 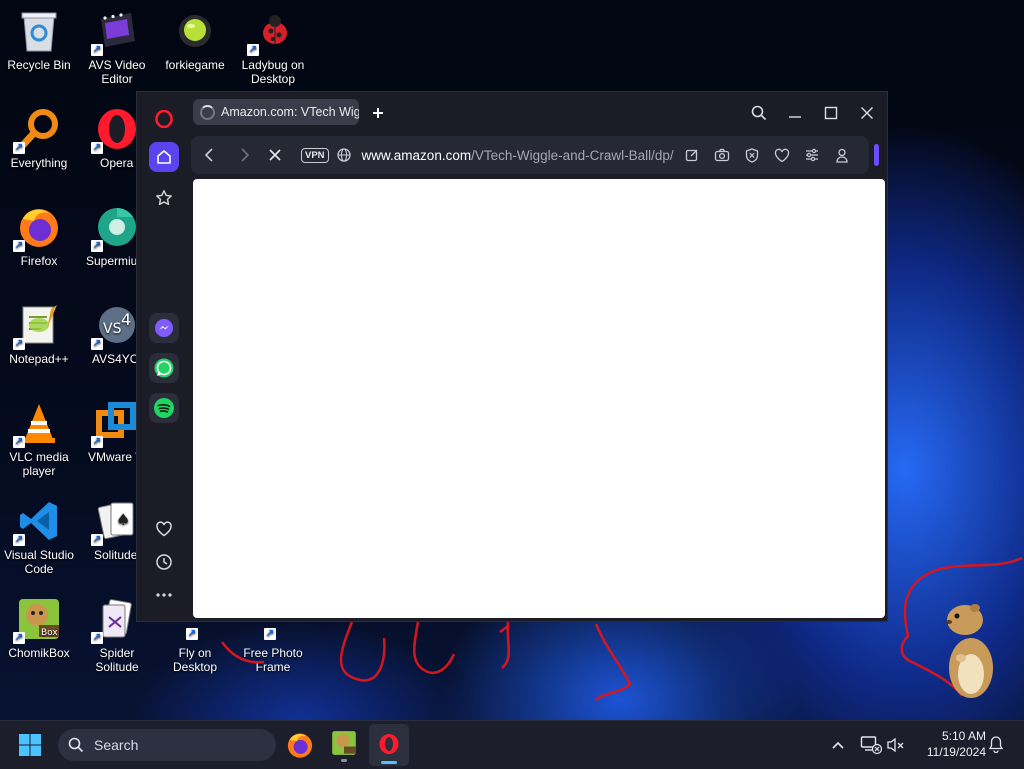 I want to click on opera-sidebar, so click(x=164, y=356).